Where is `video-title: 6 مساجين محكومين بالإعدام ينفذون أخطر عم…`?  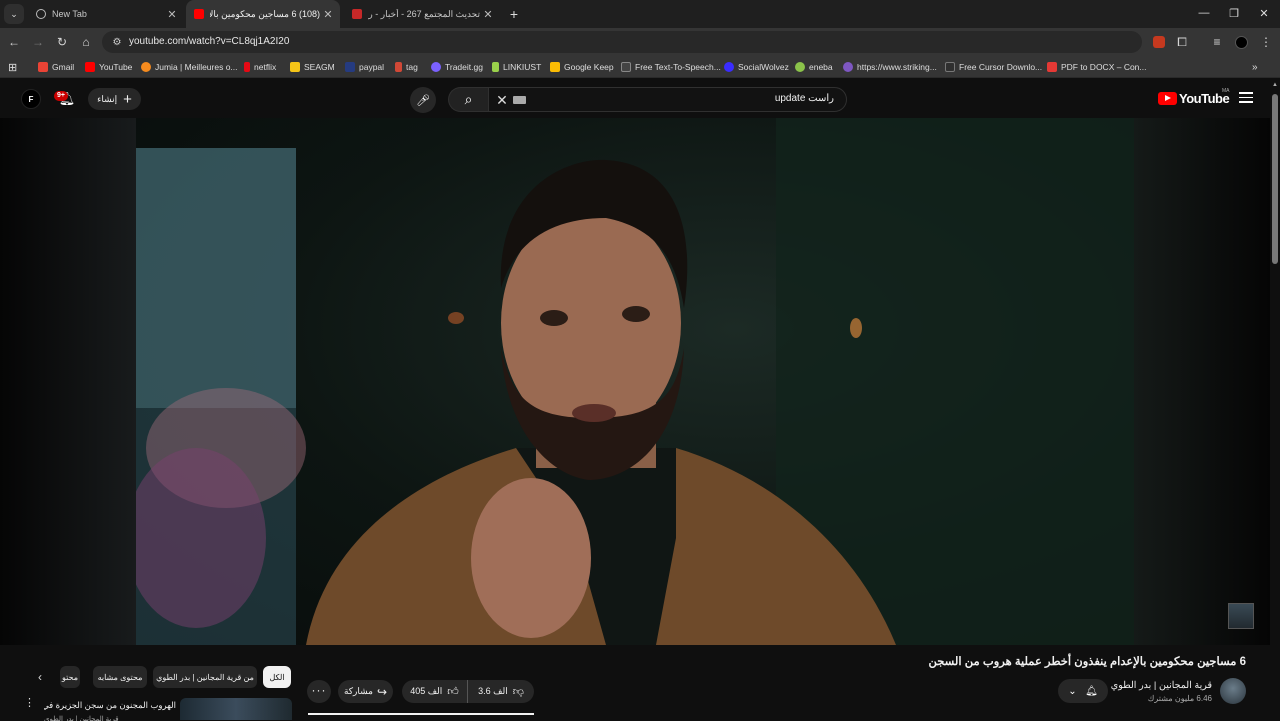 video-title: 6 مساجين محكومين بالإعدام ينفذون أخطر عم… is located at coordinates (1087, 662).